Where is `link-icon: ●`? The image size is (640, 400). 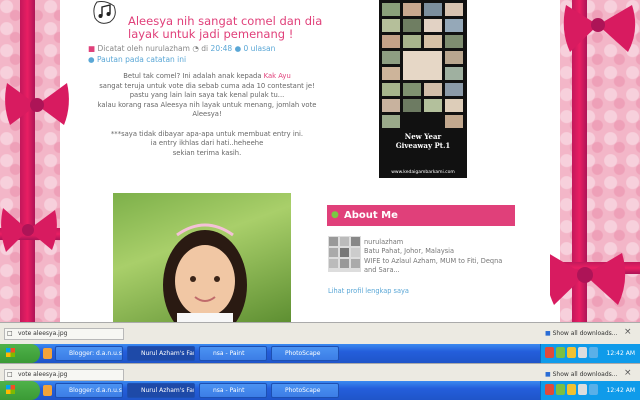 link-icon: ● is located at coordinates (91, 59).